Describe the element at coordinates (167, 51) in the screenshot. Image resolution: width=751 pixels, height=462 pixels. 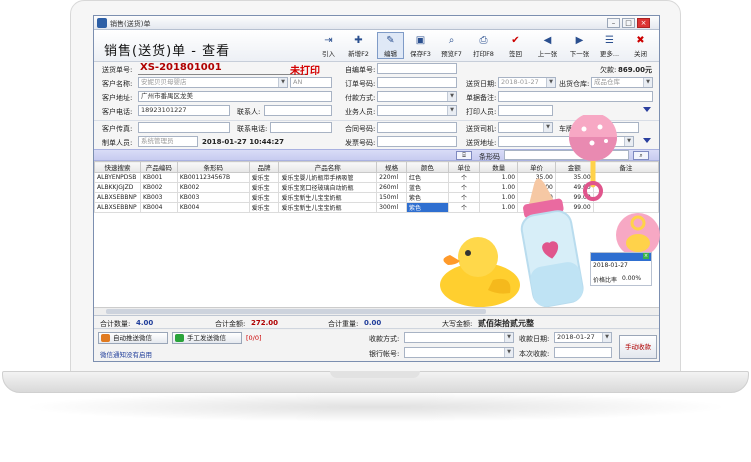
I see `page-title: 销售(送货)单 - 查看` at that location.